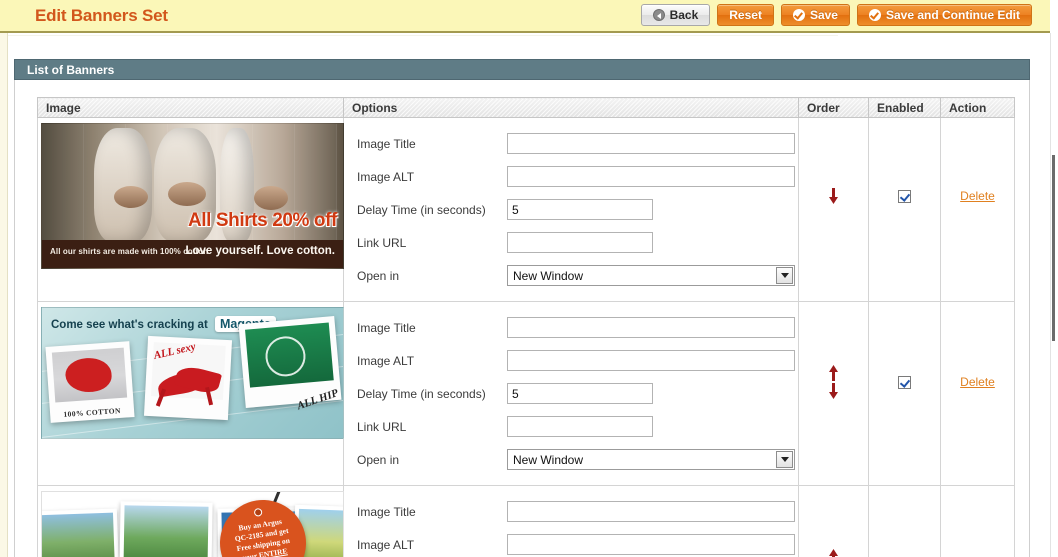 This screenshot has width=1058, height=557. What do you see at coordinates (174, 351) in the screenshot?
I see `polaroid-handwriting: ALL sexy` at bounding box center [174, 351].